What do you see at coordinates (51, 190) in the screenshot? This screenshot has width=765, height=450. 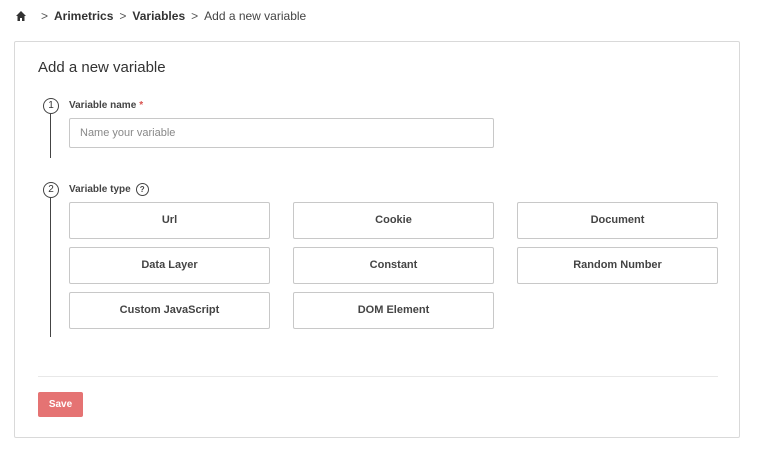 I see `step-number-2: 2` at bounding box center [51, 190].